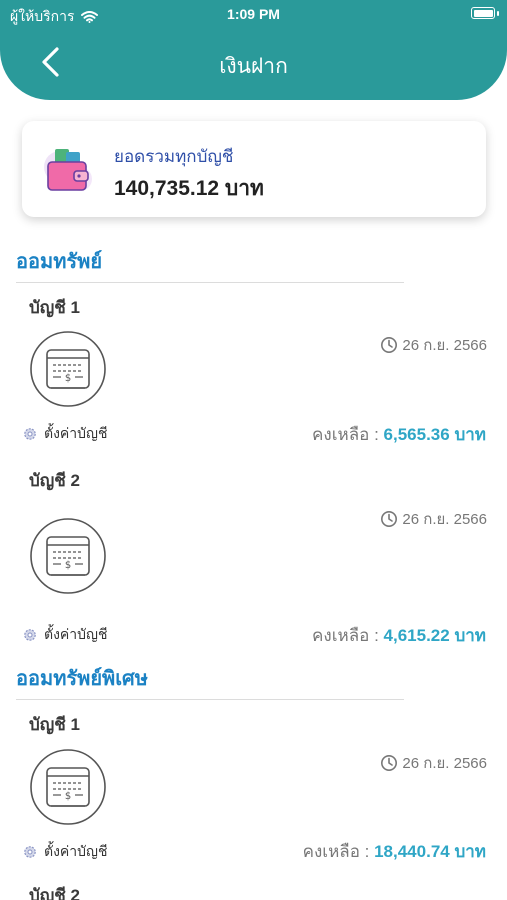 This screenshot has width=507, height=900. What do you see at coordinates (68, 170) in the screenshot?
I see `wallet-icon` at bounding box center [68, 170].